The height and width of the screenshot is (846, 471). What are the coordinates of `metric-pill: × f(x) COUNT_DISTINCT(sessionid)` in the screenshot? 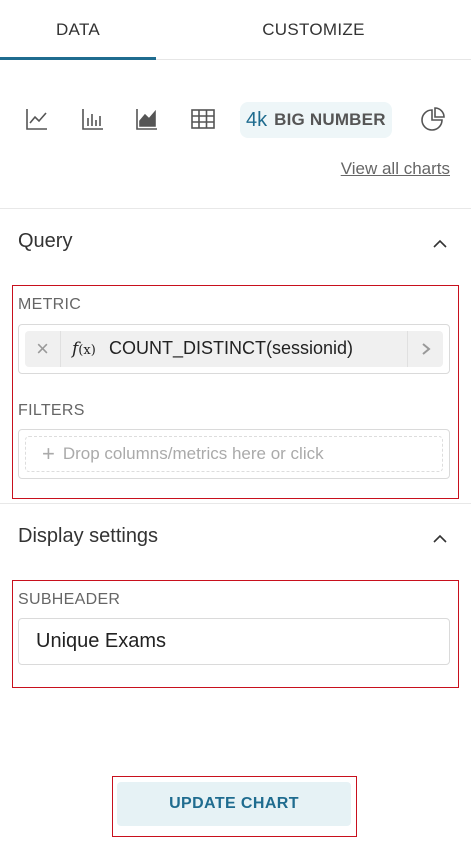 It's located at (234, 349).